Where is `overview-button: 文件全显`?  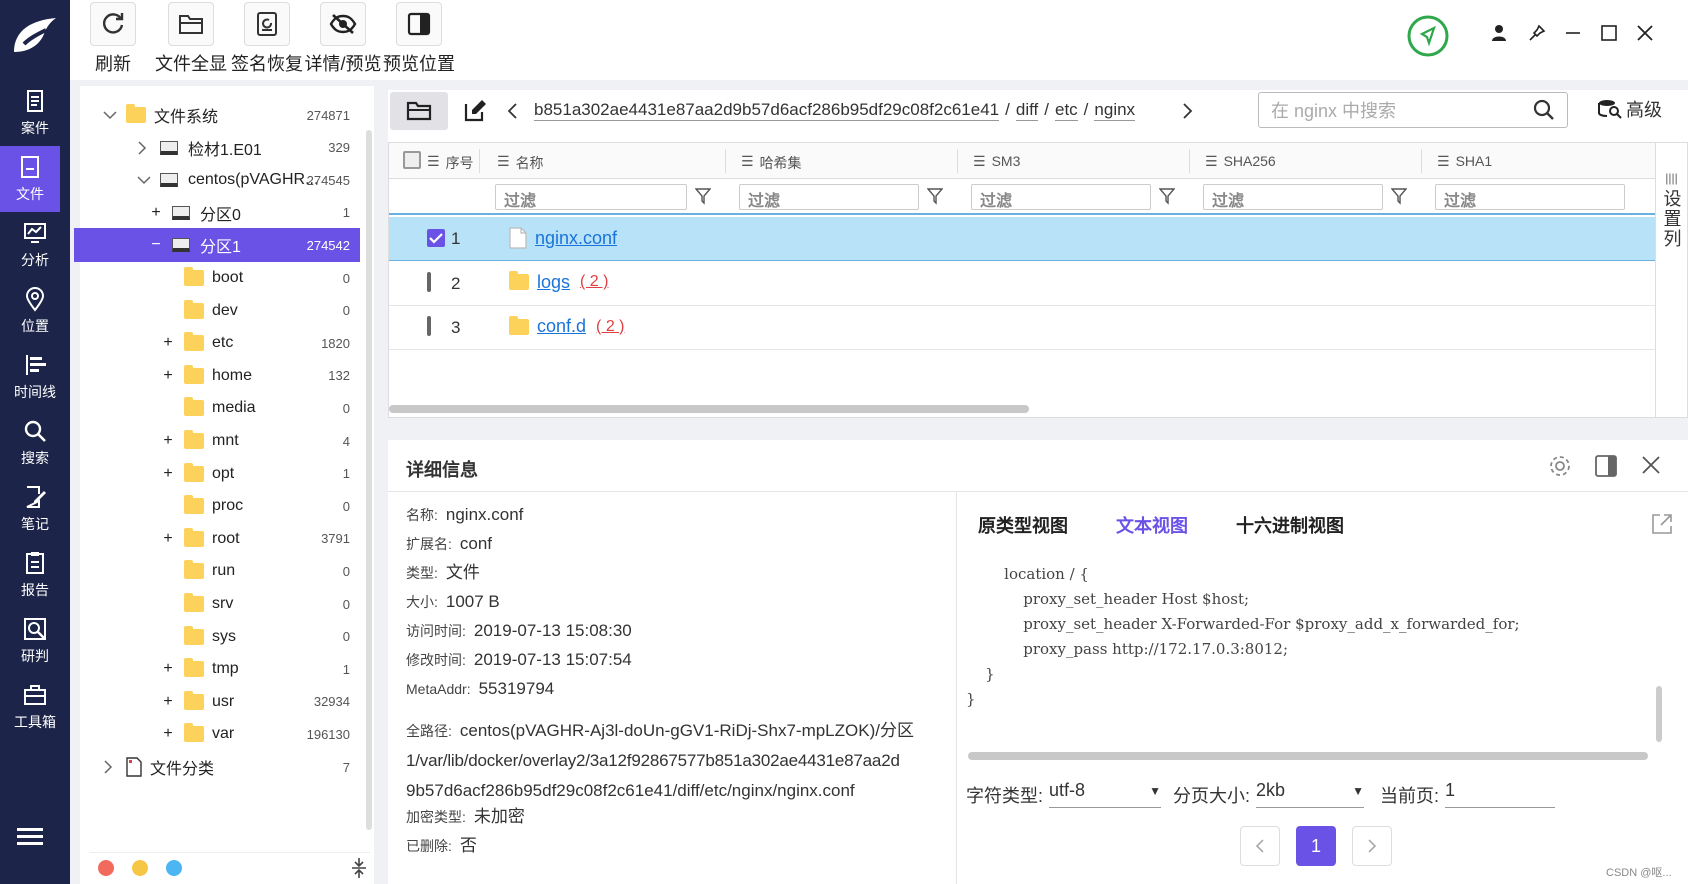 overview-button: 文件全显 is located at coordinates (191, 40).